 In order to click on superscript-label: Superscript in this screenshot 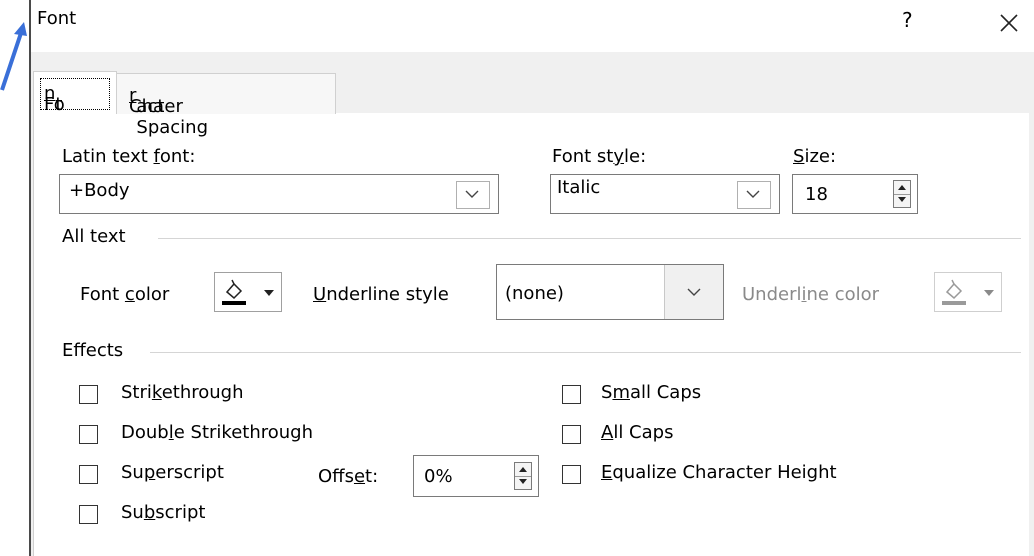, I will do `click(172, 472)`.